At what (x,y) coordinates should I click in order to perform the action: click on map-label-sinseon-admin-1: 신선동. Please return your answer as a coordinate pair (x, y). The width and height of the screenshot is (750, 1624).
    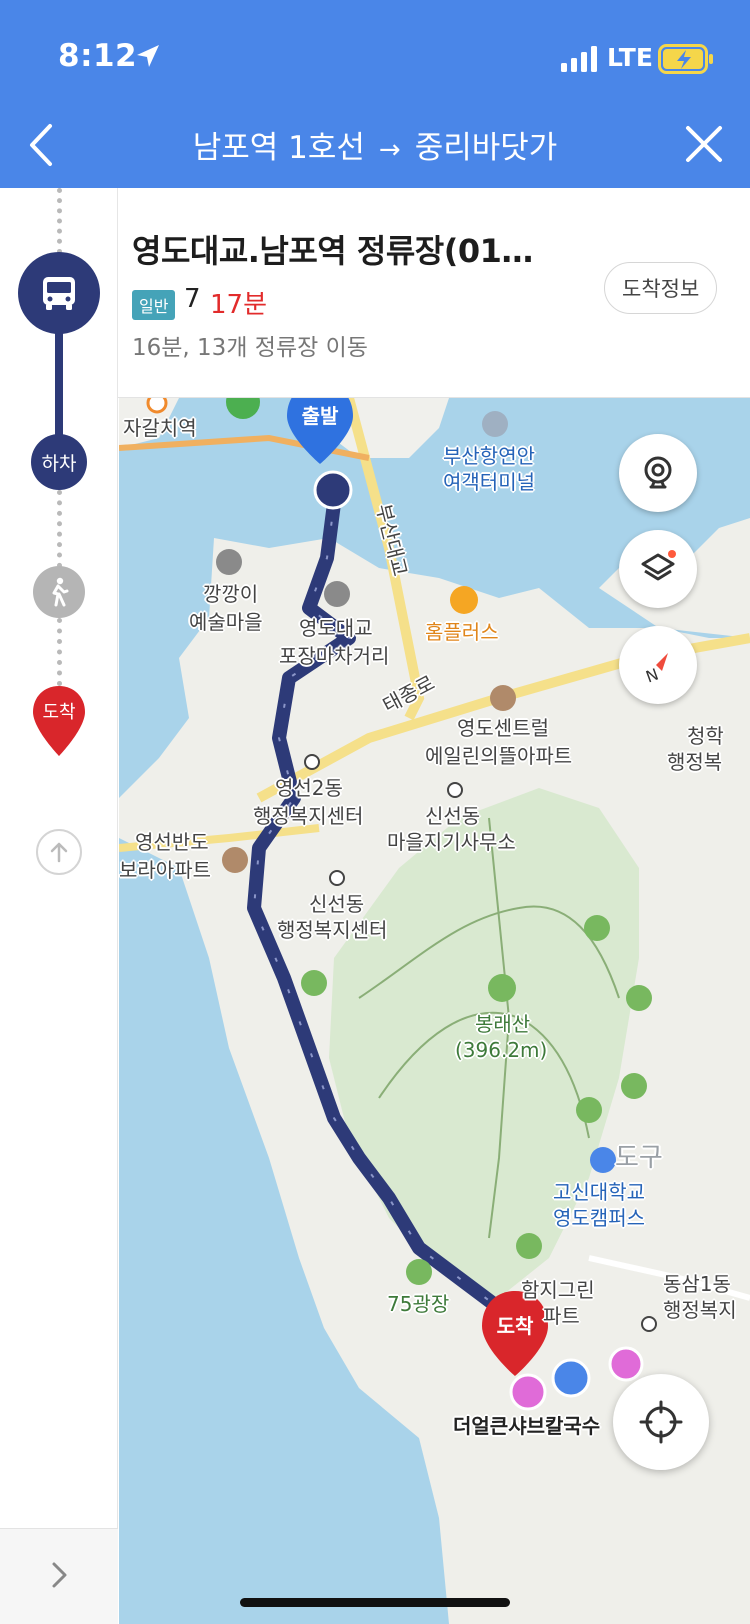
    Looking at the image, I should click on (337, 904).